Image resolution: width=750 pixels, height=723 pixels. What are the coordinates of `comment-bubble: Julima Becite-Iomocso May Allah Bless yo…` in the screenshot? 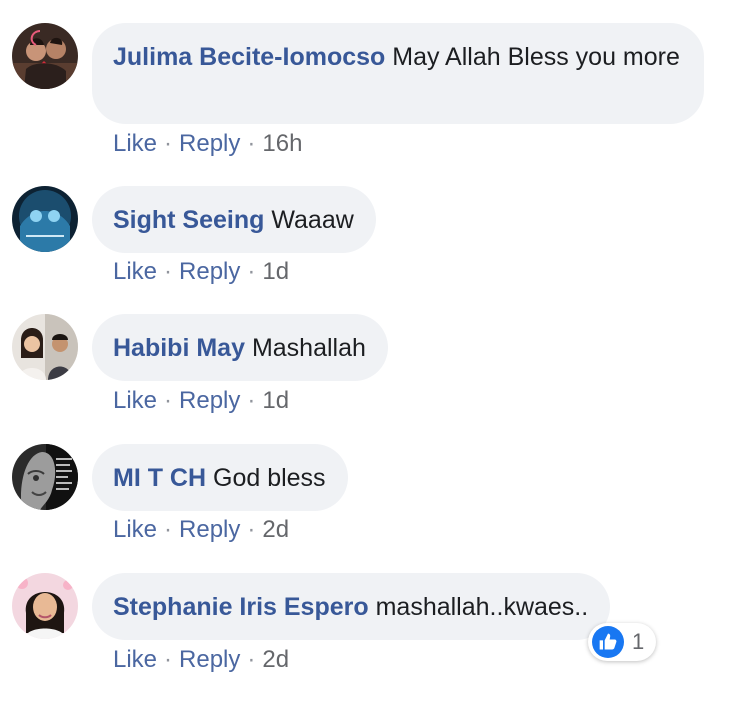 It's located at (398, 73).